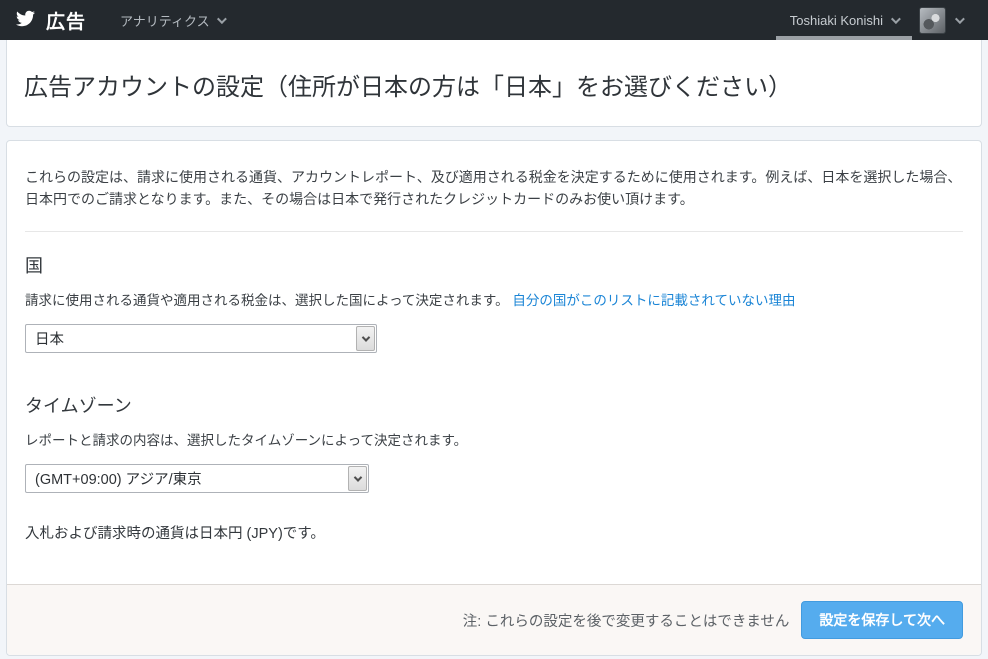 The width and height of the screenshot is (988, 659). Describe the element at coordinates (201, 338) in the screenshot. I see `country-select: 日本` at that location.